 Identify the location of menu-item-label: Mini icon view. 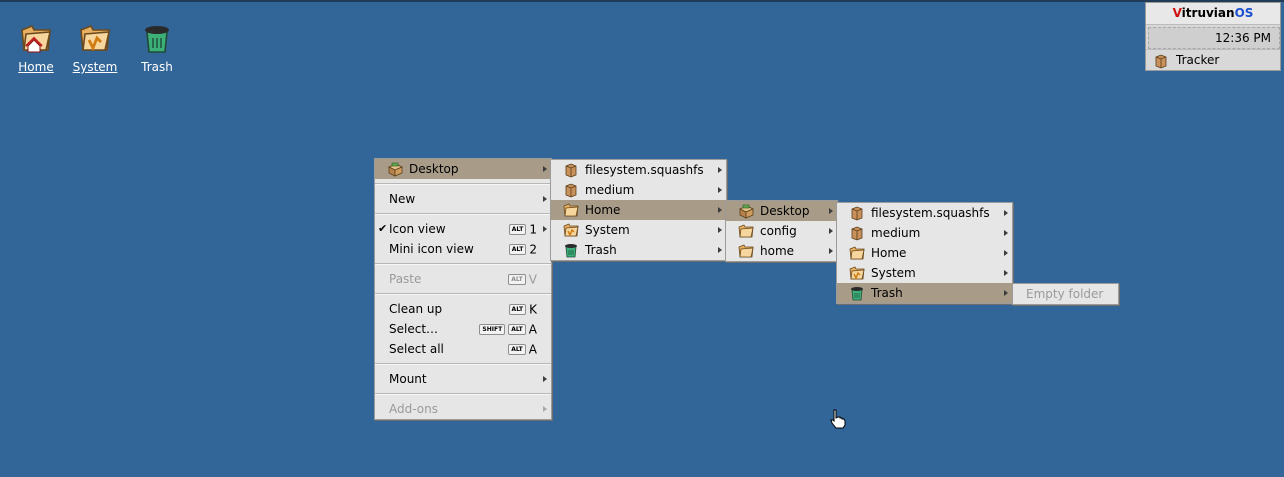
(431, 249).